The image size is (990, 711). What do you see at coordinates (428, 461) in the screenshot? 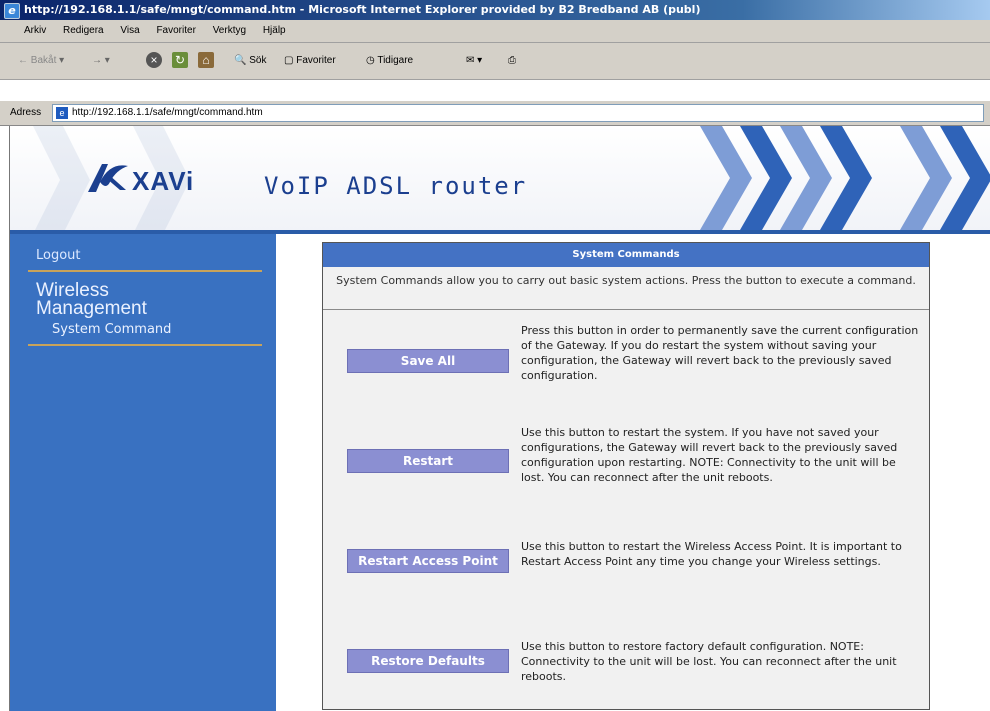
I see `restart-button: Restart` at bounding box center [428, 461].